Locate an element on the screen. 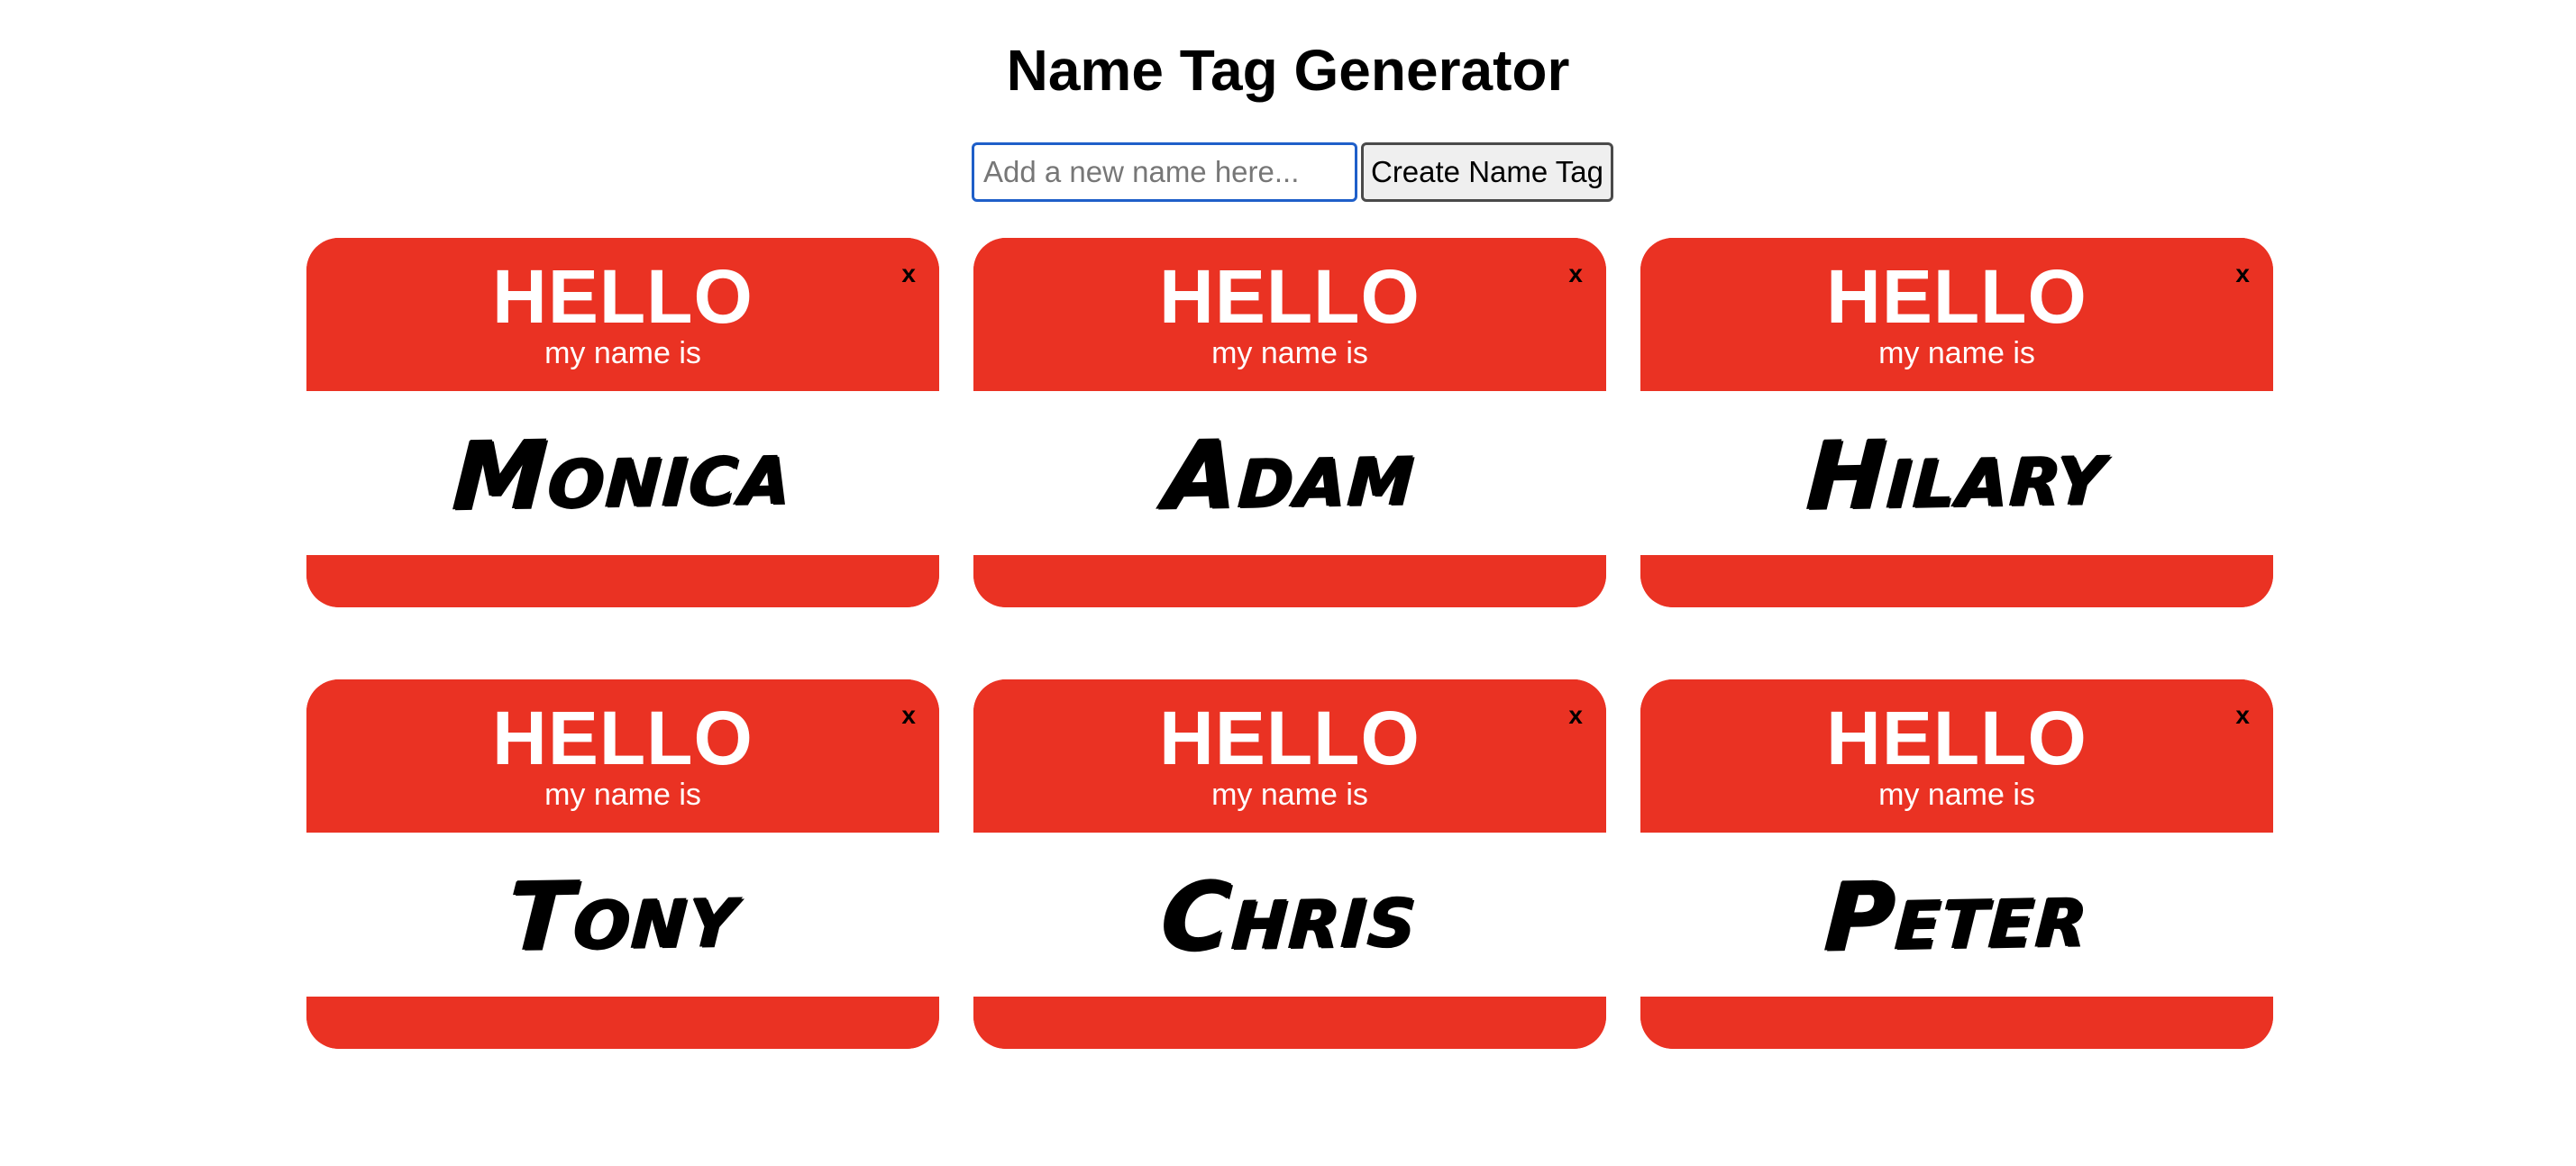  tag-body: Chris is located at coordinates (1289, 915).